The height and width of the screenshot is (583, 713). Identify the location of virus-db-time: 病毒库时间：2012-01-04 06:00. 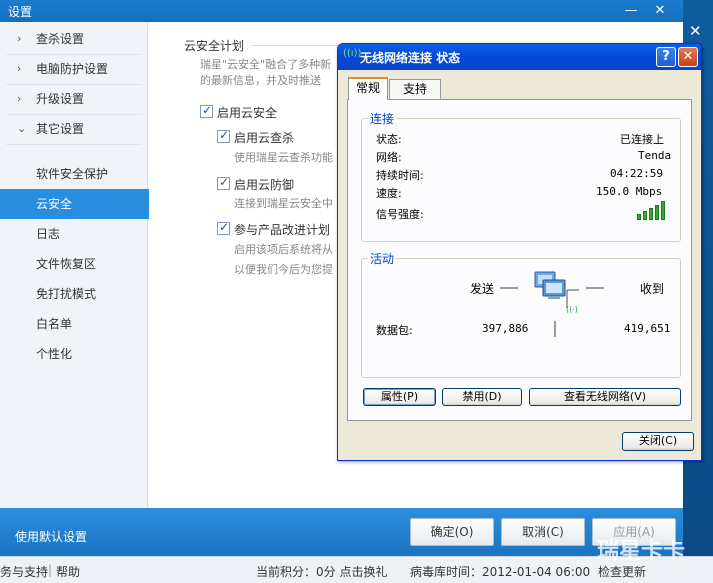
(500, 572).